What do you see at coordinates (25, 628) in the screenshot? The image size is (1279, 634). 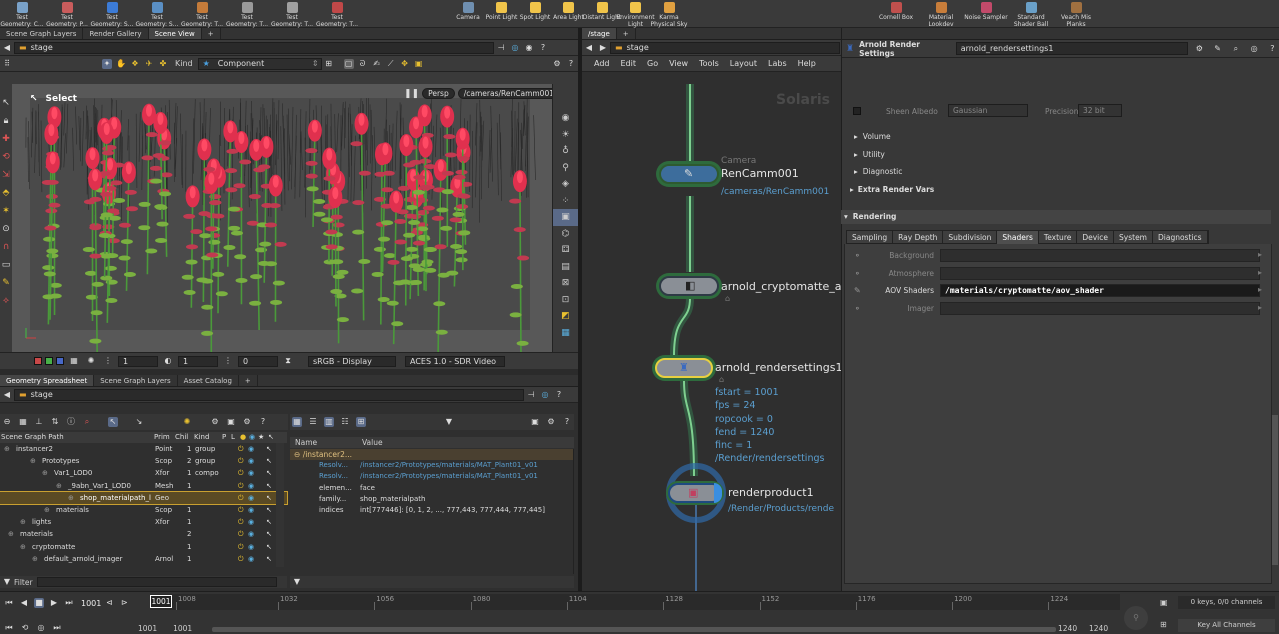 I see `loop-icon: ⟲` at bounding box center [25, 628].